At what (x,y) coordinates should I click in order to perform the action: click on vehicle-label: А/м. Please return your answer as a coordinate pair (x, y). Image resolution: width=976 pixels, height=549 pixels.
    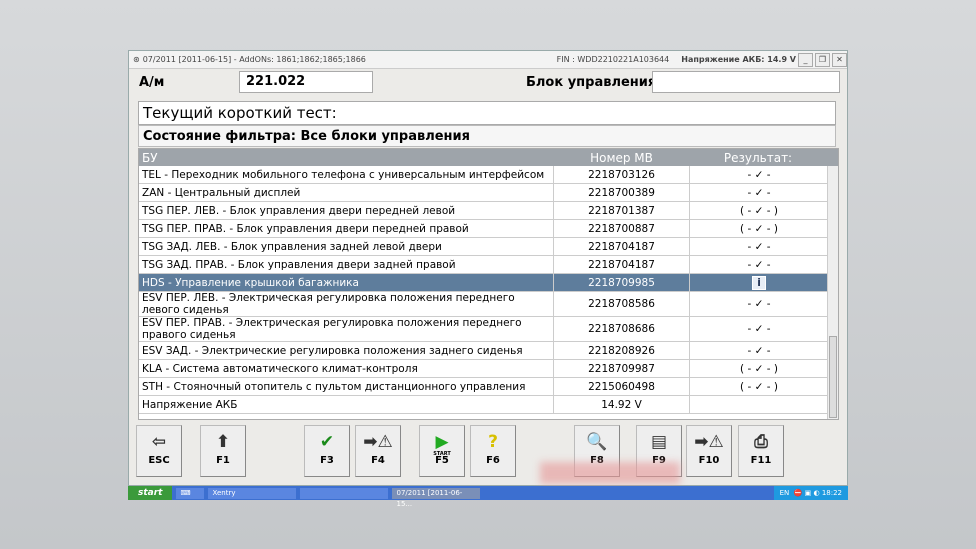
    Looking at the image, I should click on (152, 82).